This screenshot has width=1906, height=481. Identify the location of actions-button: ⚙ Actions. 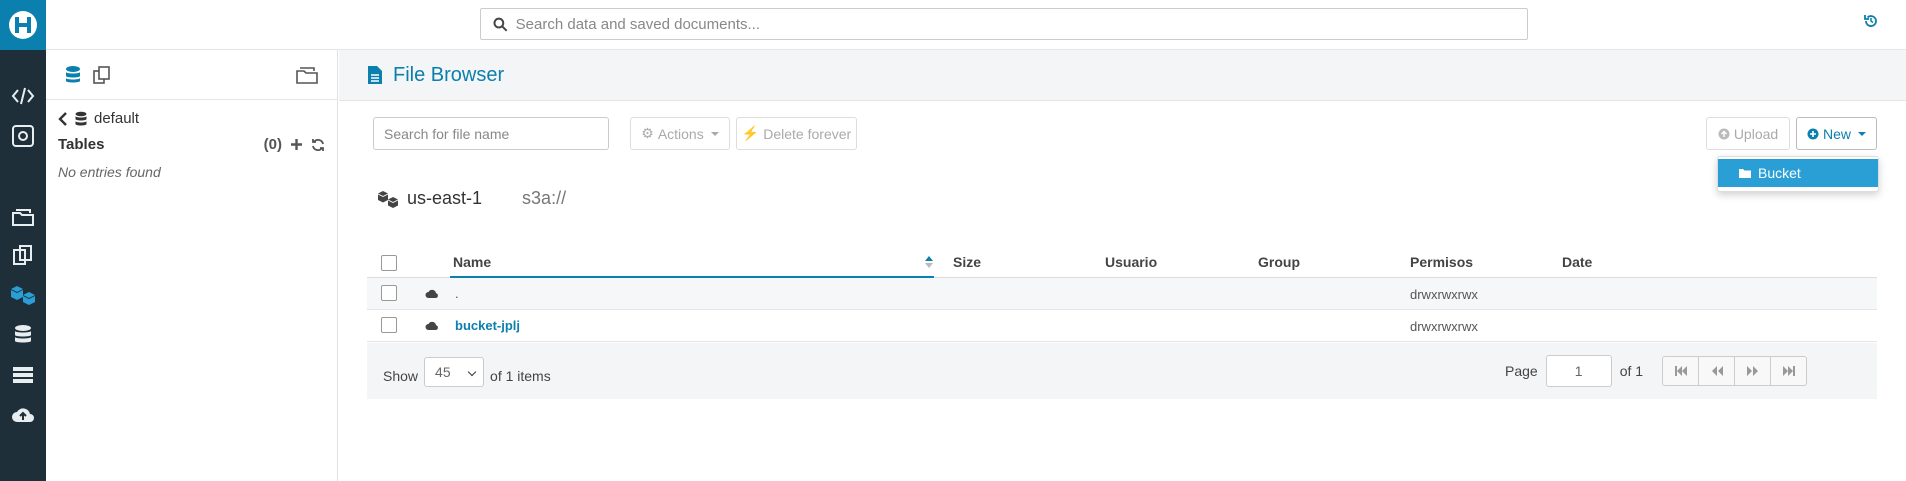
(680, 133).